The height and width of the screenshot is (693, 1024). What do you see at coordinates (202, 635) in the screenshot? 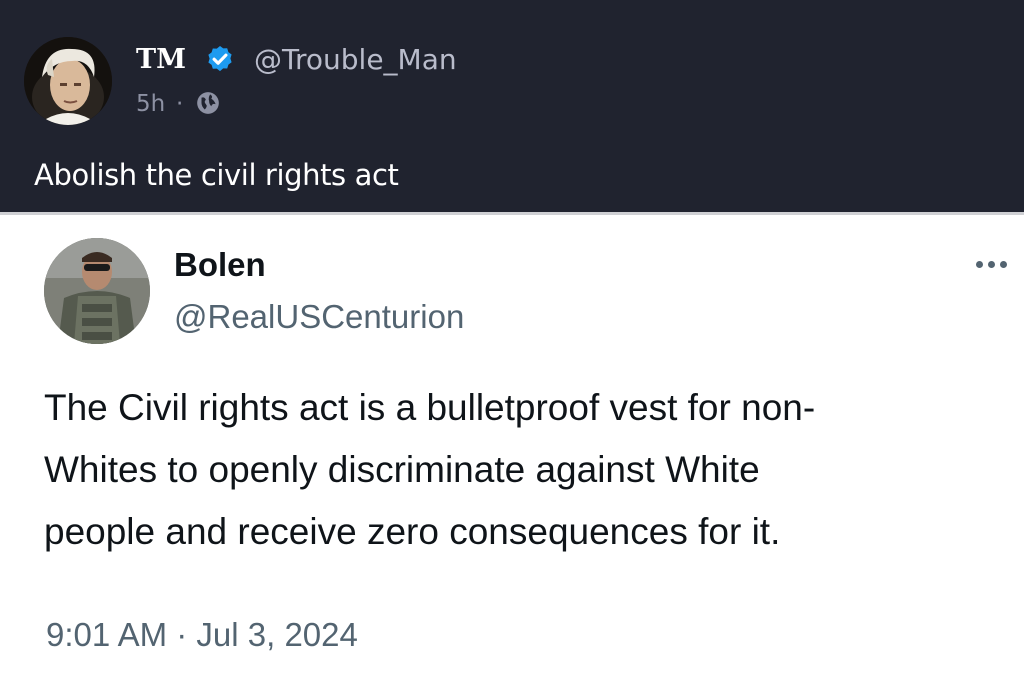
I see `tweet-timestamp: 9:01 AM · Jul 3, 2024` at bounding box center [202, 635].